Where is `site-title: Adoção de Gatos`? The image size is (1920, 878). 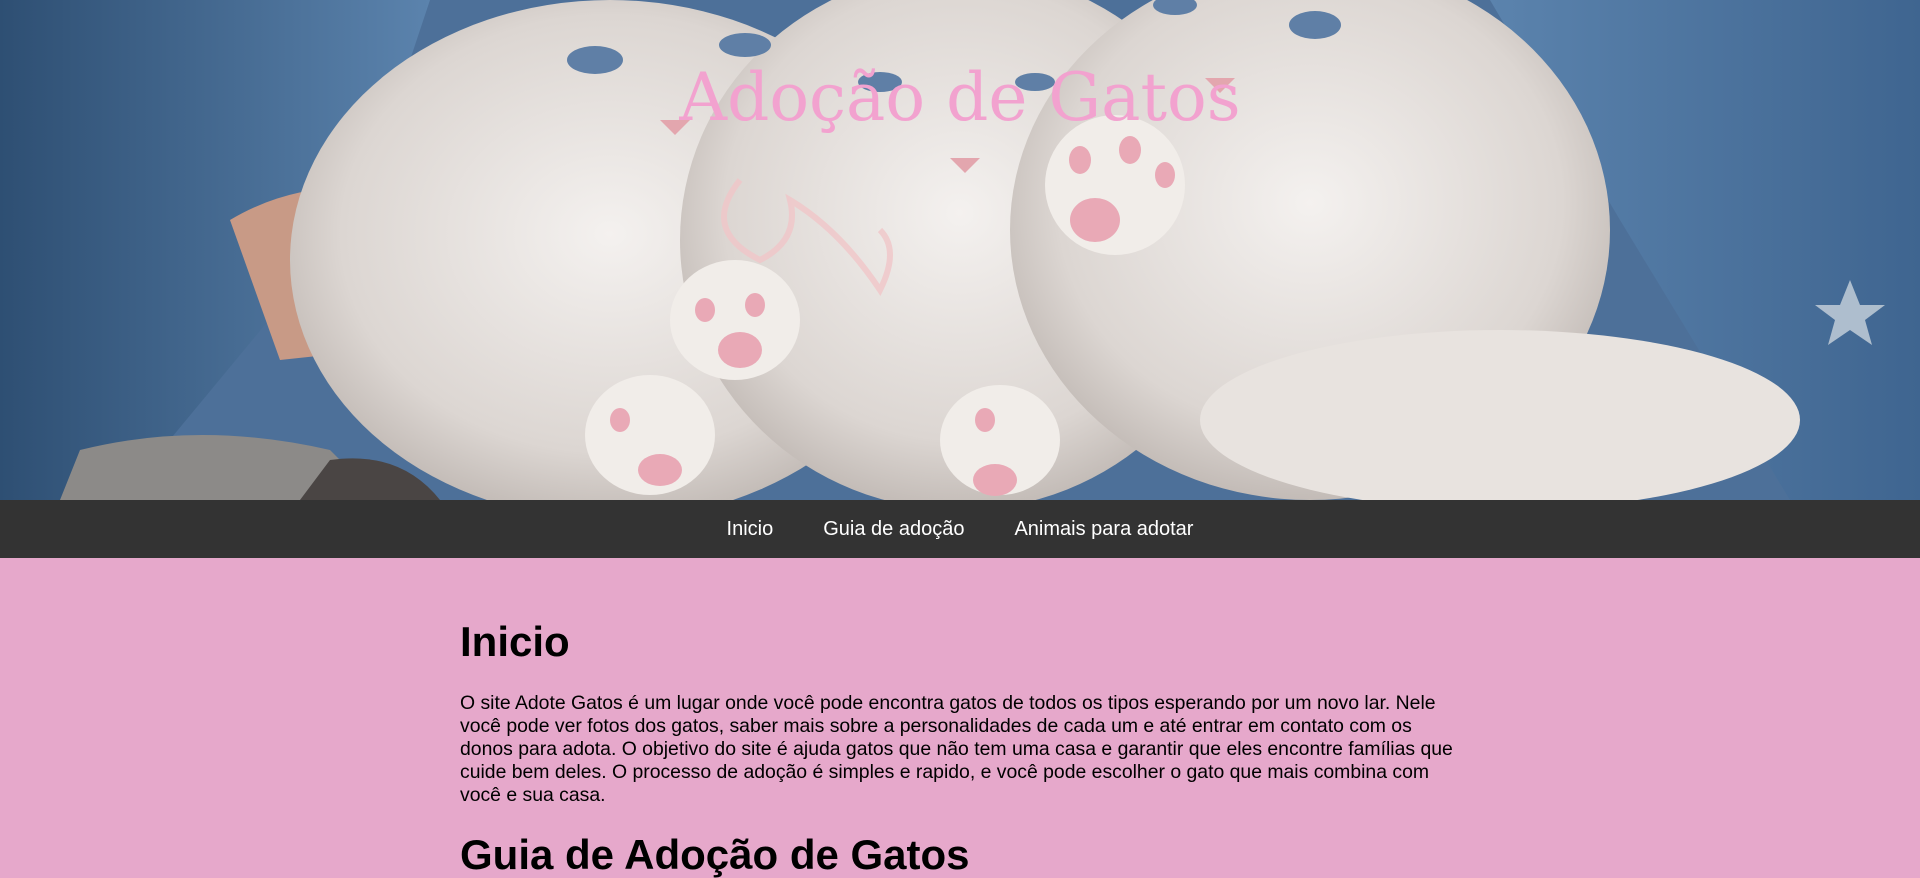 site-title: Adoção de Gatos is located at coordinates (960, 97).